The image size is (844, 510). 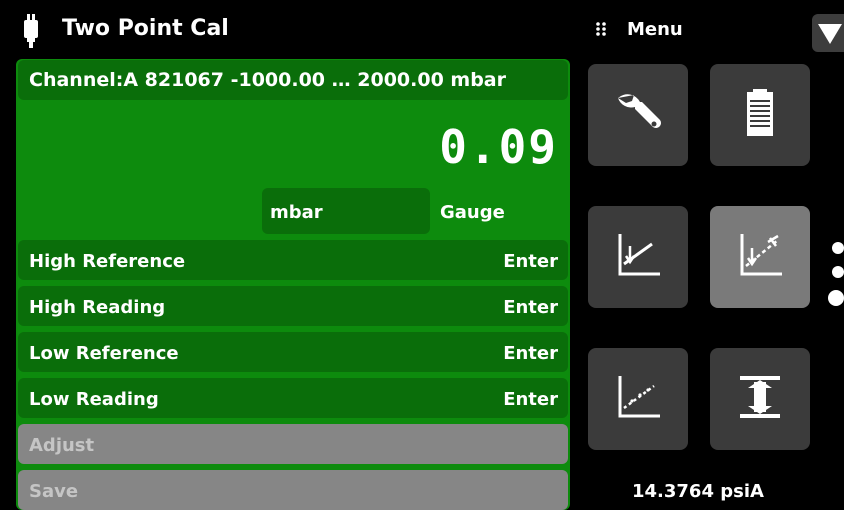 I want to click on dropdown-button, so click(x=828, y=33).